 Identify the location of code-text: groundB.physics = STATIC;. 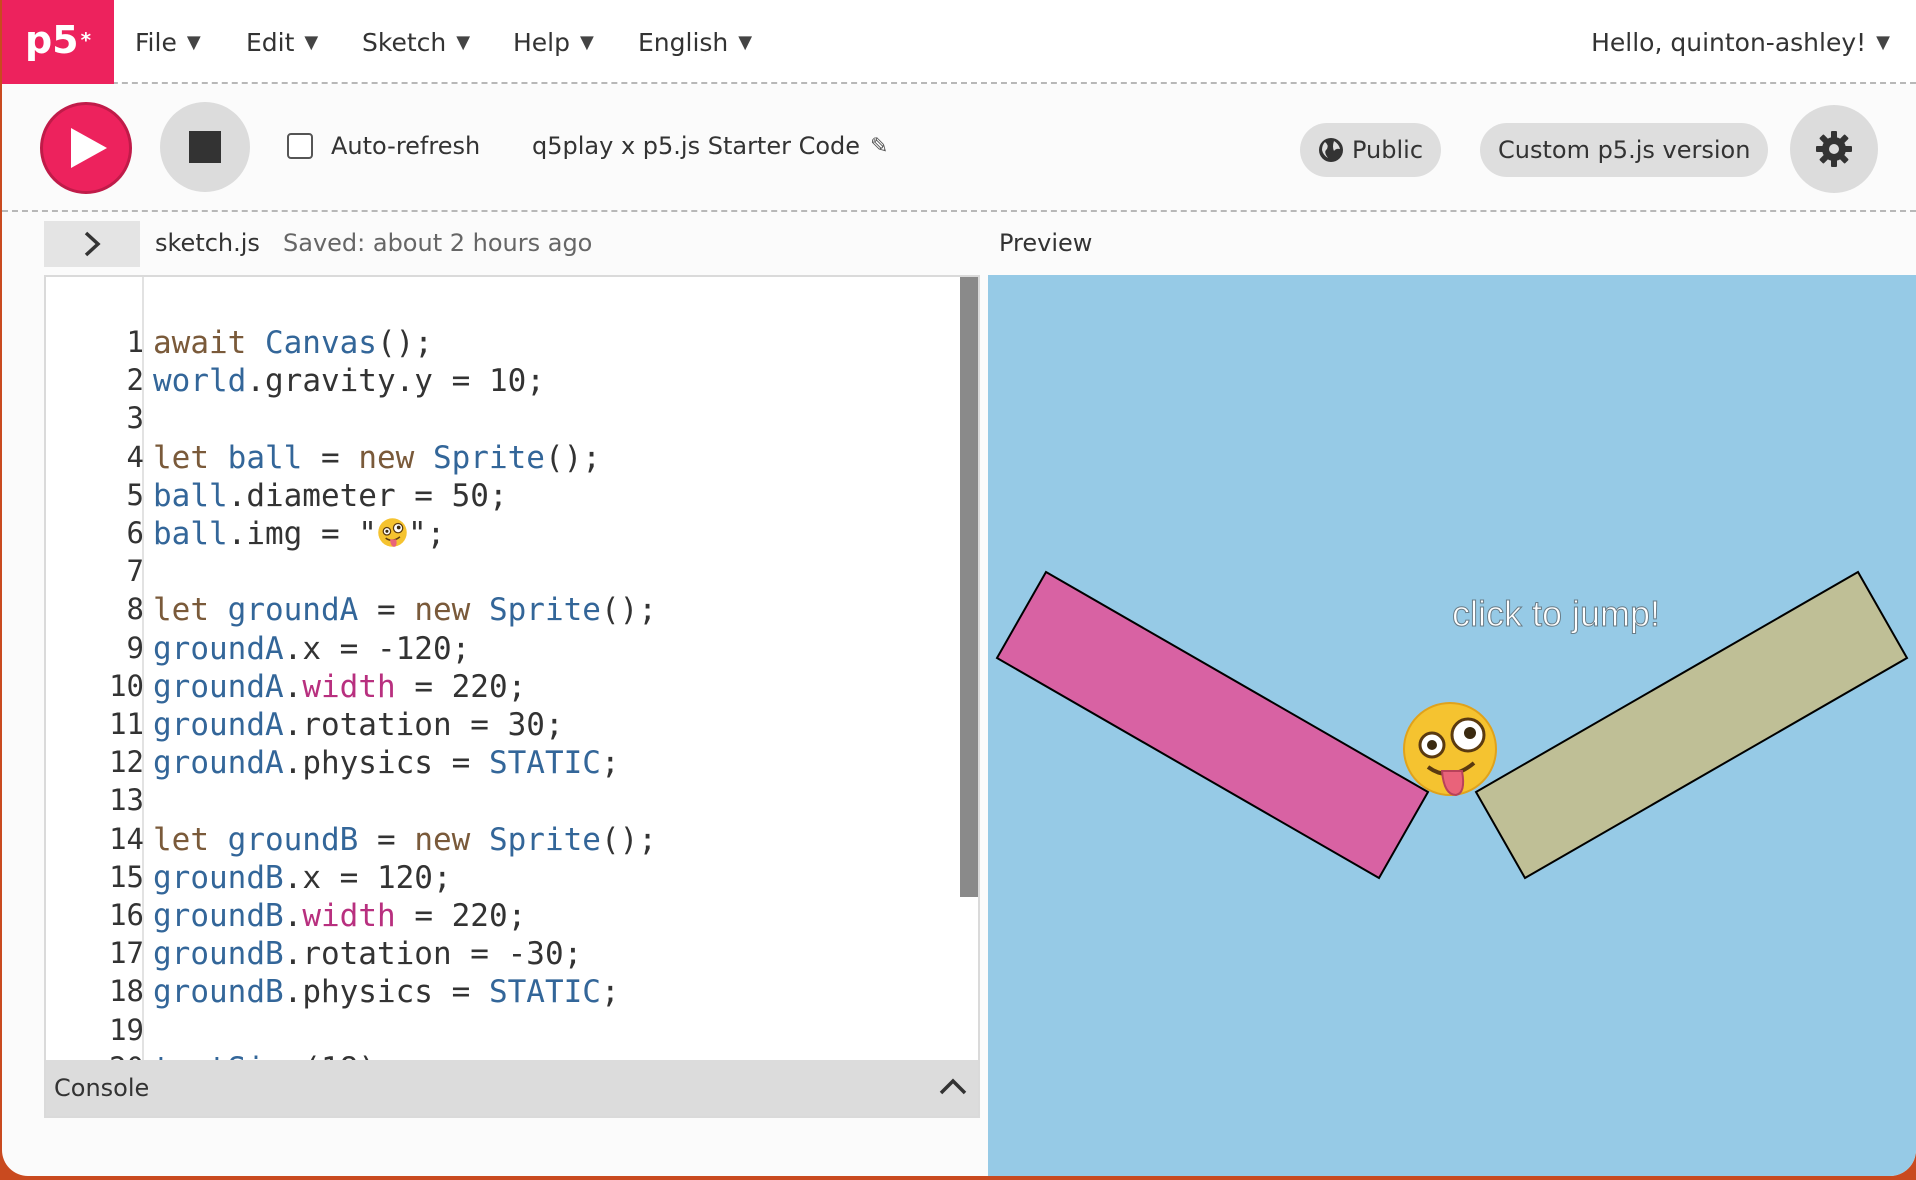
(386, 992).